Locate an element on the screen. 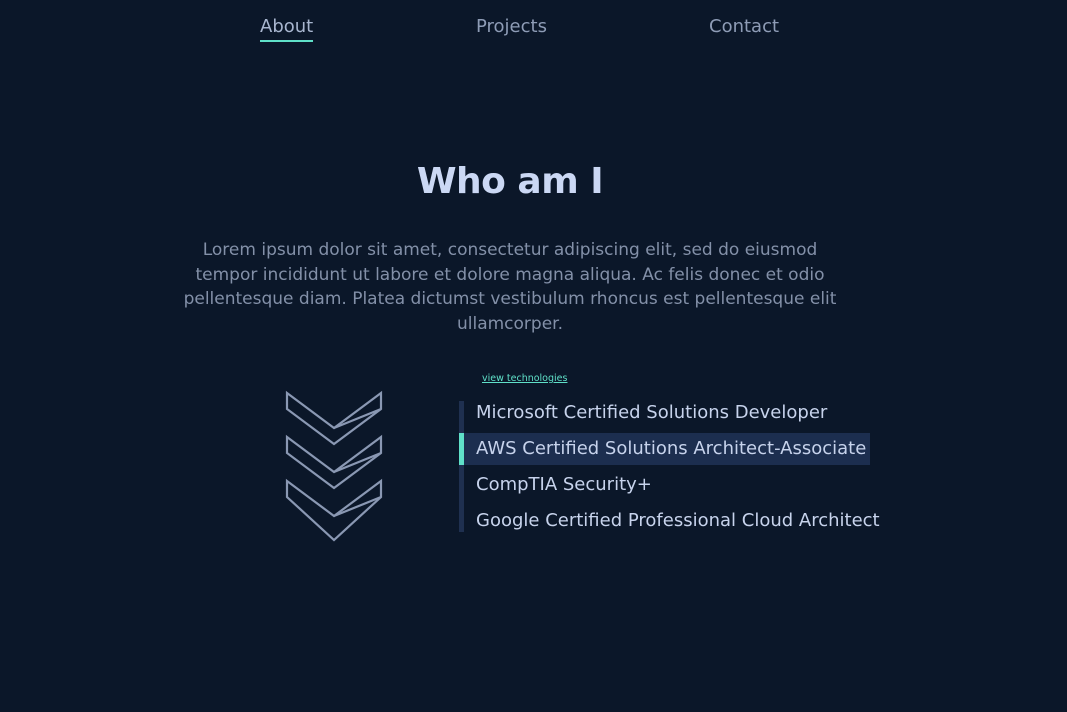  certification-item: Microsoft Certified Solutions Developer is located at coordinates (664, 413).